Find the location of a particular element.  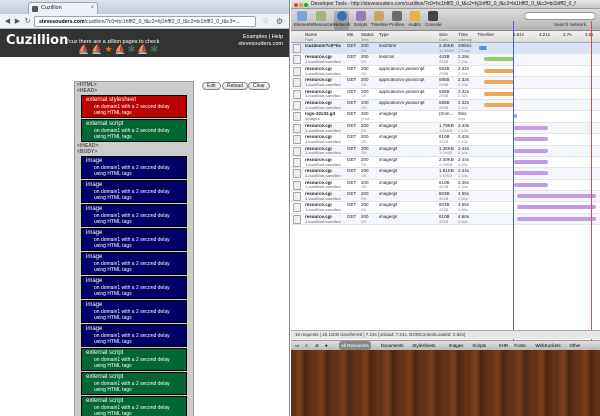

timeline-bar is located at coordinates (556, 207).